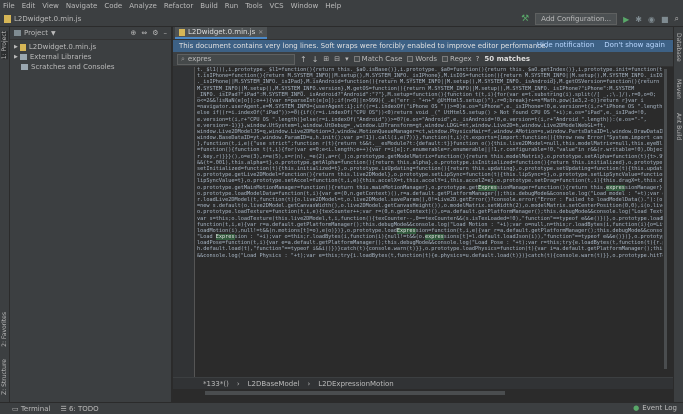  What do you see at coordinates (83, 408) in the screenshot?
I see `todo-label: 6: TODO` at bounding box center [83, 408].